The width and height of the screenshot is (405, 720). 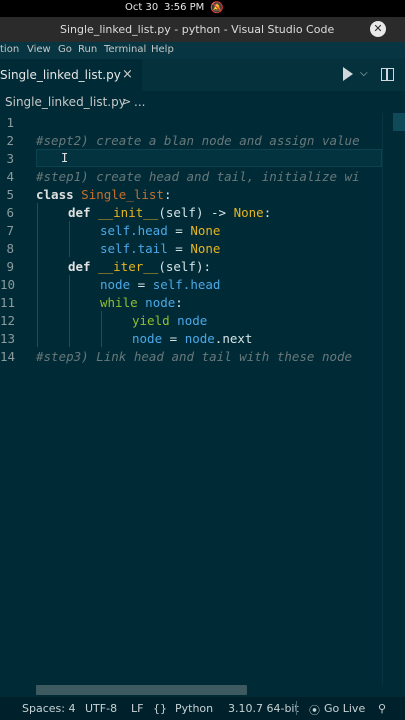 I want to click on menu-item-help: Help, so click(x=162, y=49).